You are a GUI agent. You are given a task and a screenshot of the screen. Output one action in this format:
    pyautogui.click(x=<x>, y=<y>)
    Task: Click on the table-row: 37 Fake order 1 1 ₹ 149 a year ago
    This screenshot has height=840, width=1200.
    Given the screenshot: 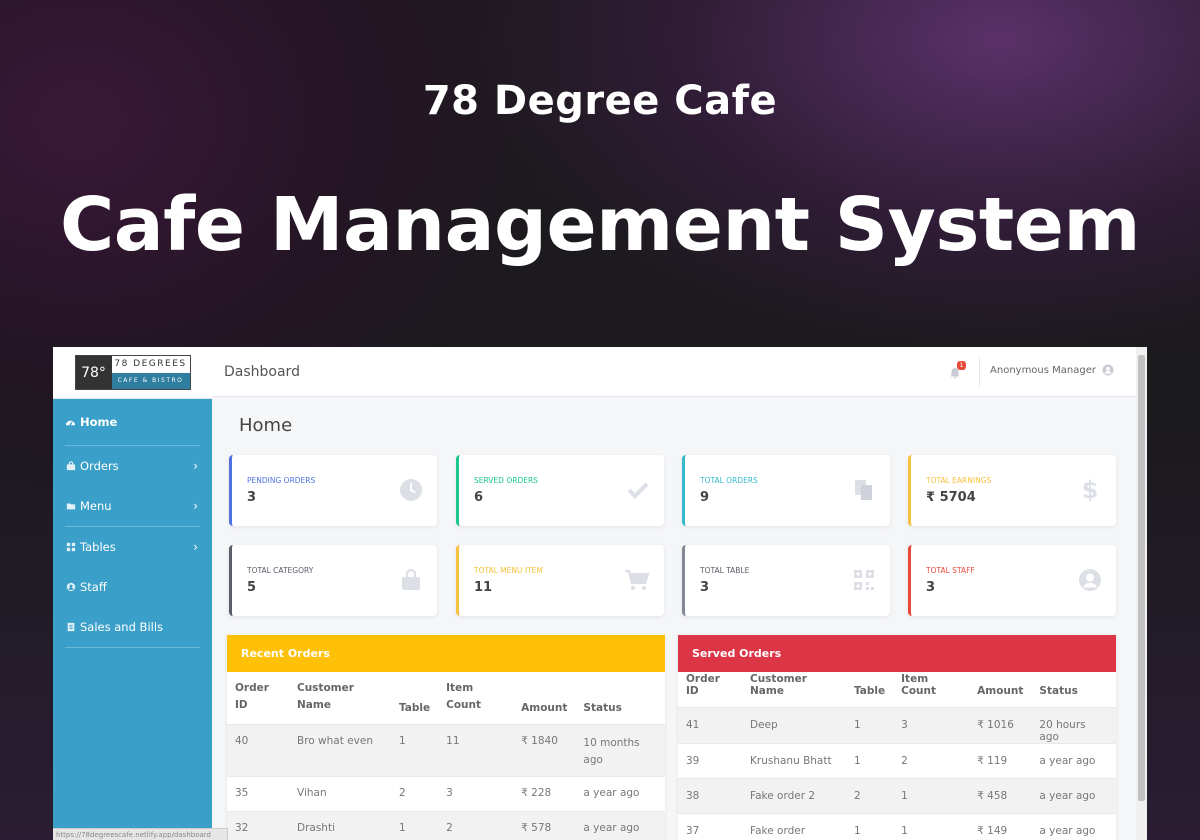 What is the action you would take?
    pyautogui.click(x=897, y=826)
    